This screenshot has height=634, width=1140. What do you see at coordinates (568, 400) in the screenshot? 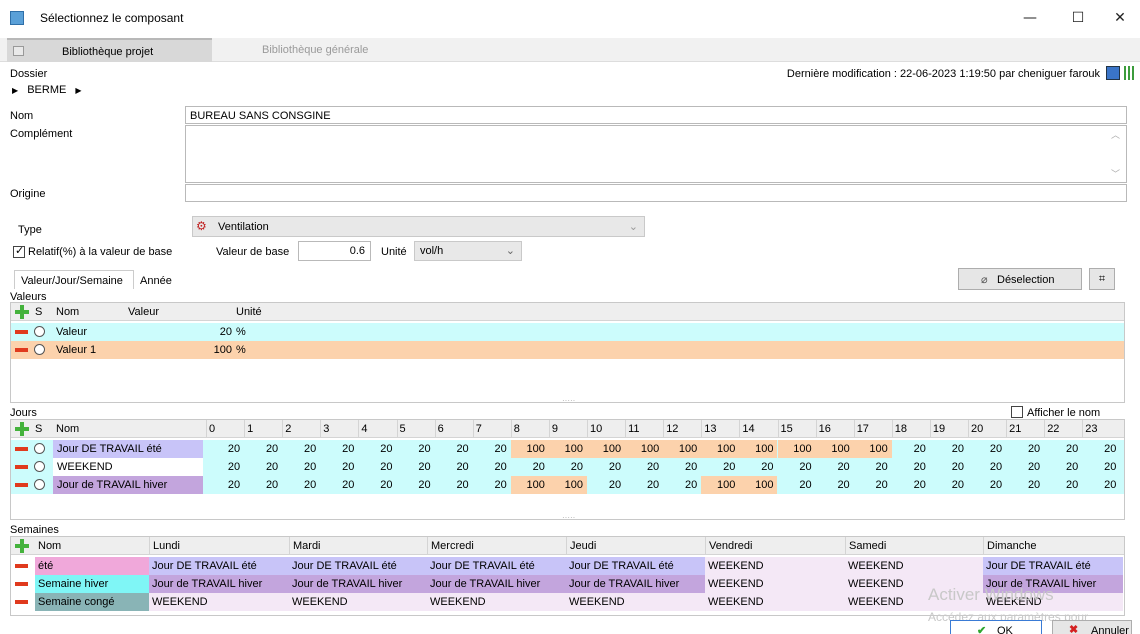
I see `splitter-handle: ·····` at bounding box center [568, 400].